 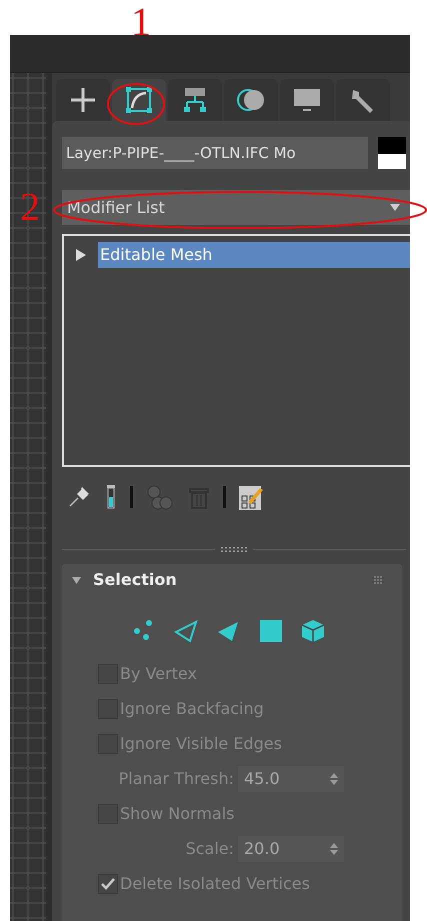 What do you see at coordinates (187, 631) in the screenshot?
I see `triangle-outline-icon` at bounding box center [187, 631].